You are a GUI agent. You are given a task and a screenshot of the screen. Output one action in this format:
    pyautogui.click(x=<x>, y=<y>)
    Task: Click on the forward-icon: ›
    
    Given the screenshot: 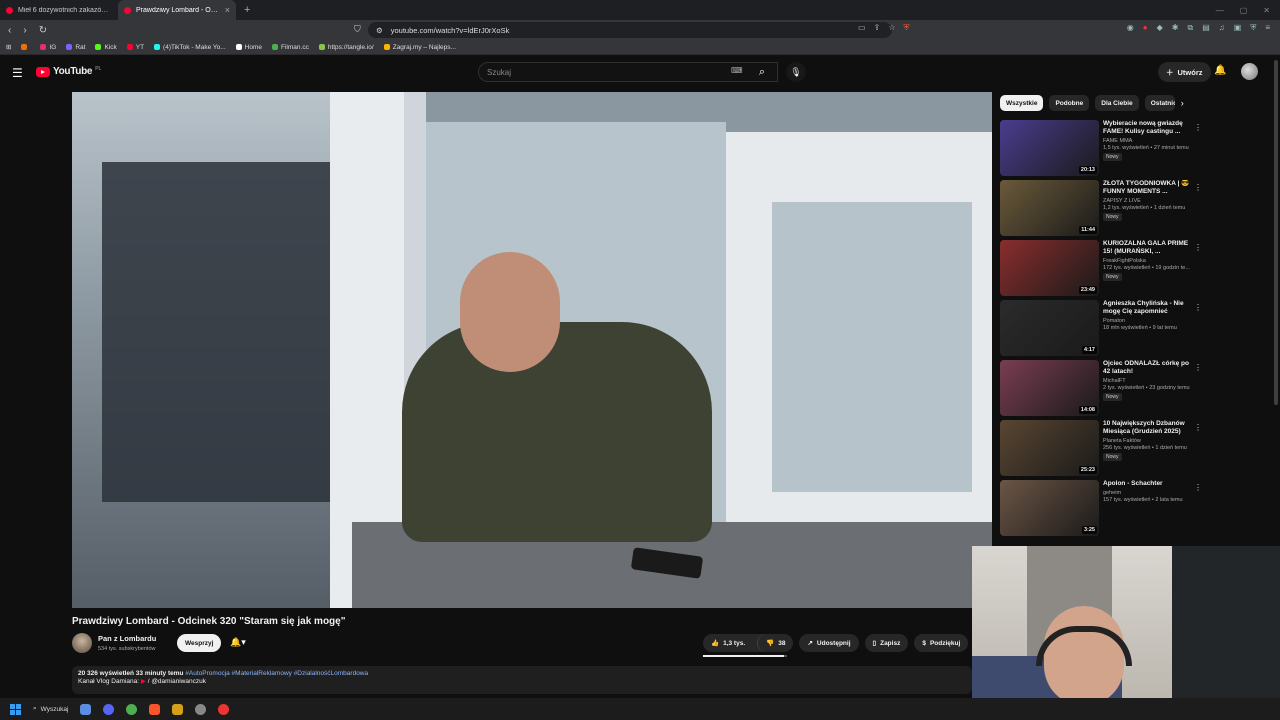 What is the action you would take?
    pyautogui.click(x=24, y=30)
    